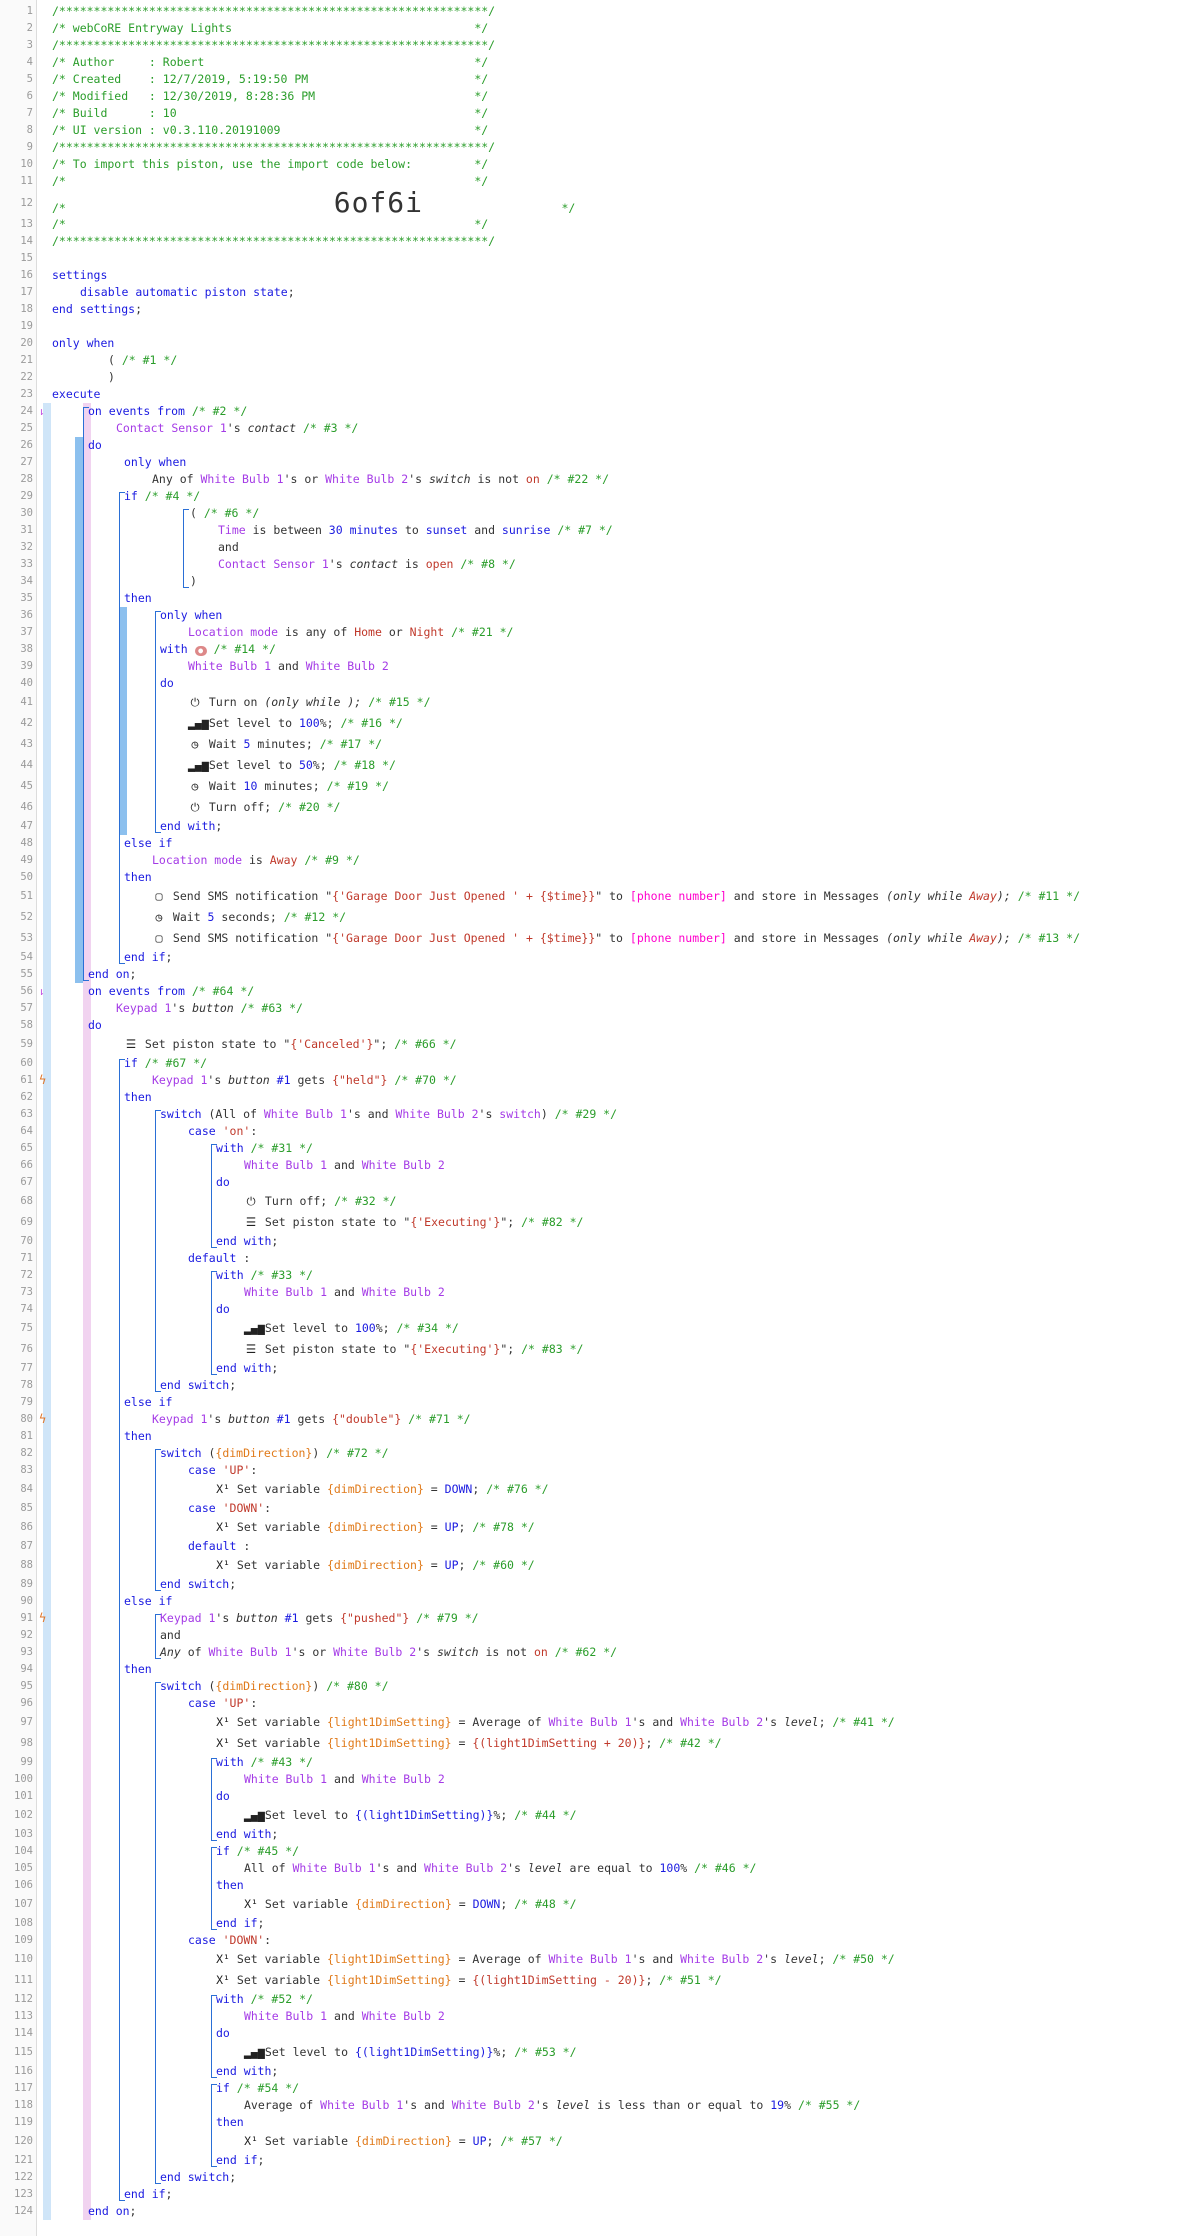 Image resolution: width=1178 pixels, height=2236 pixels. What do you see at coordinates (589, 1131) in the screenshot?
I see `code-line: 64 case 'on':` at bounding box center [589, 1131].